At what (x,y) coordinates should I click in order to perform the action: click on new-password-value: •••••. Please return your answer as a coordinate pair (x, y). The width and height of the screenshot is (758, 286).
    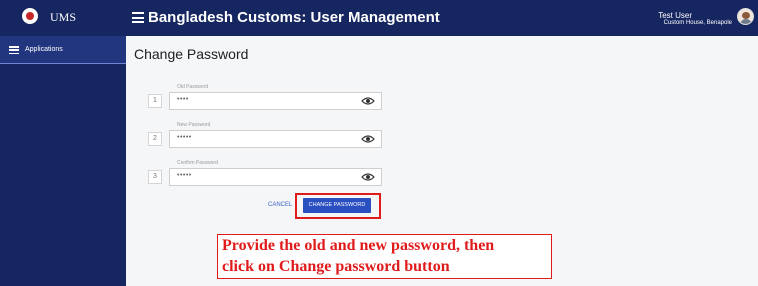
    Looking at the image, I should click on (184, 137).